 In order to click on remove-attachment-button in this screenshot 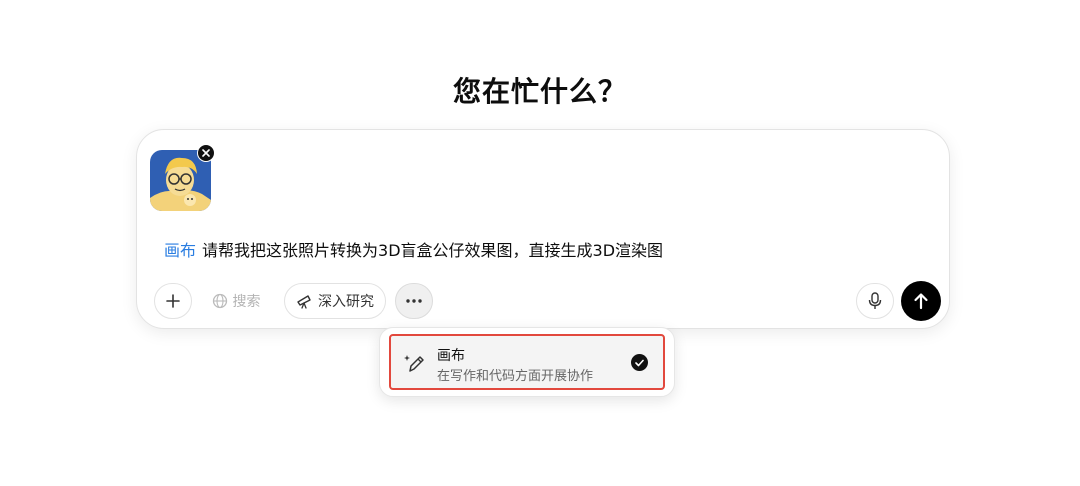, I will do `click(206, 153)`.